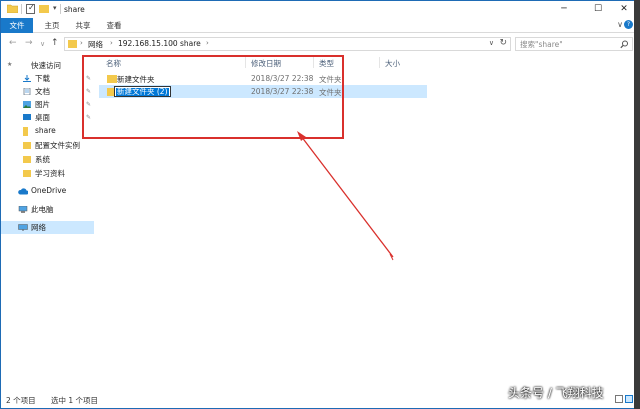 The width and height of the screenshot is (640, 409). Describe the element at coordinates (213, 97) in the screenshot. I see `annotation-highlight-box` at that location.